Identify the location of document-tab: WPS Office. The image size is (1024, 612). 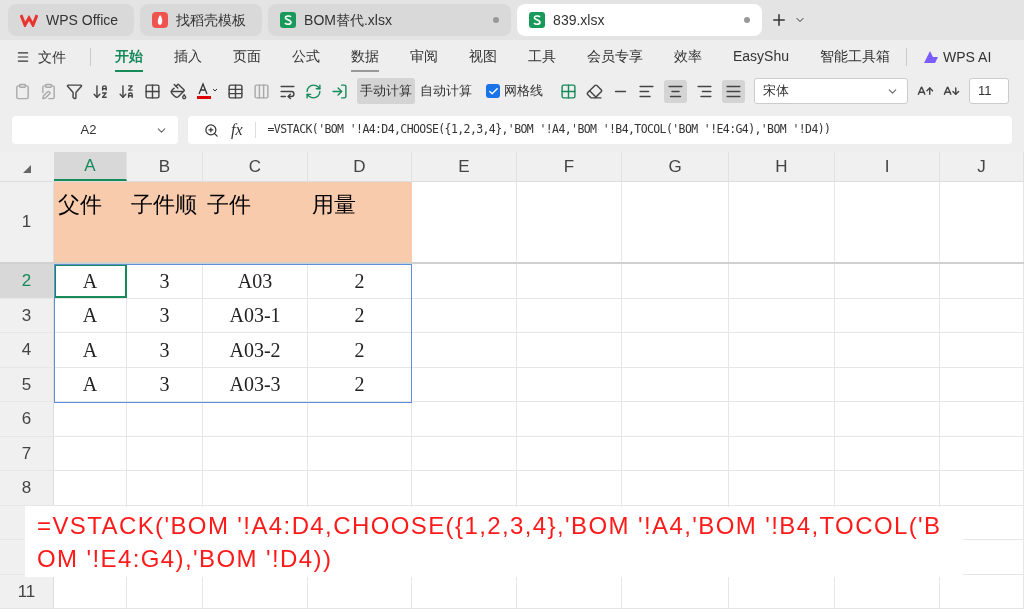
(71, 20).